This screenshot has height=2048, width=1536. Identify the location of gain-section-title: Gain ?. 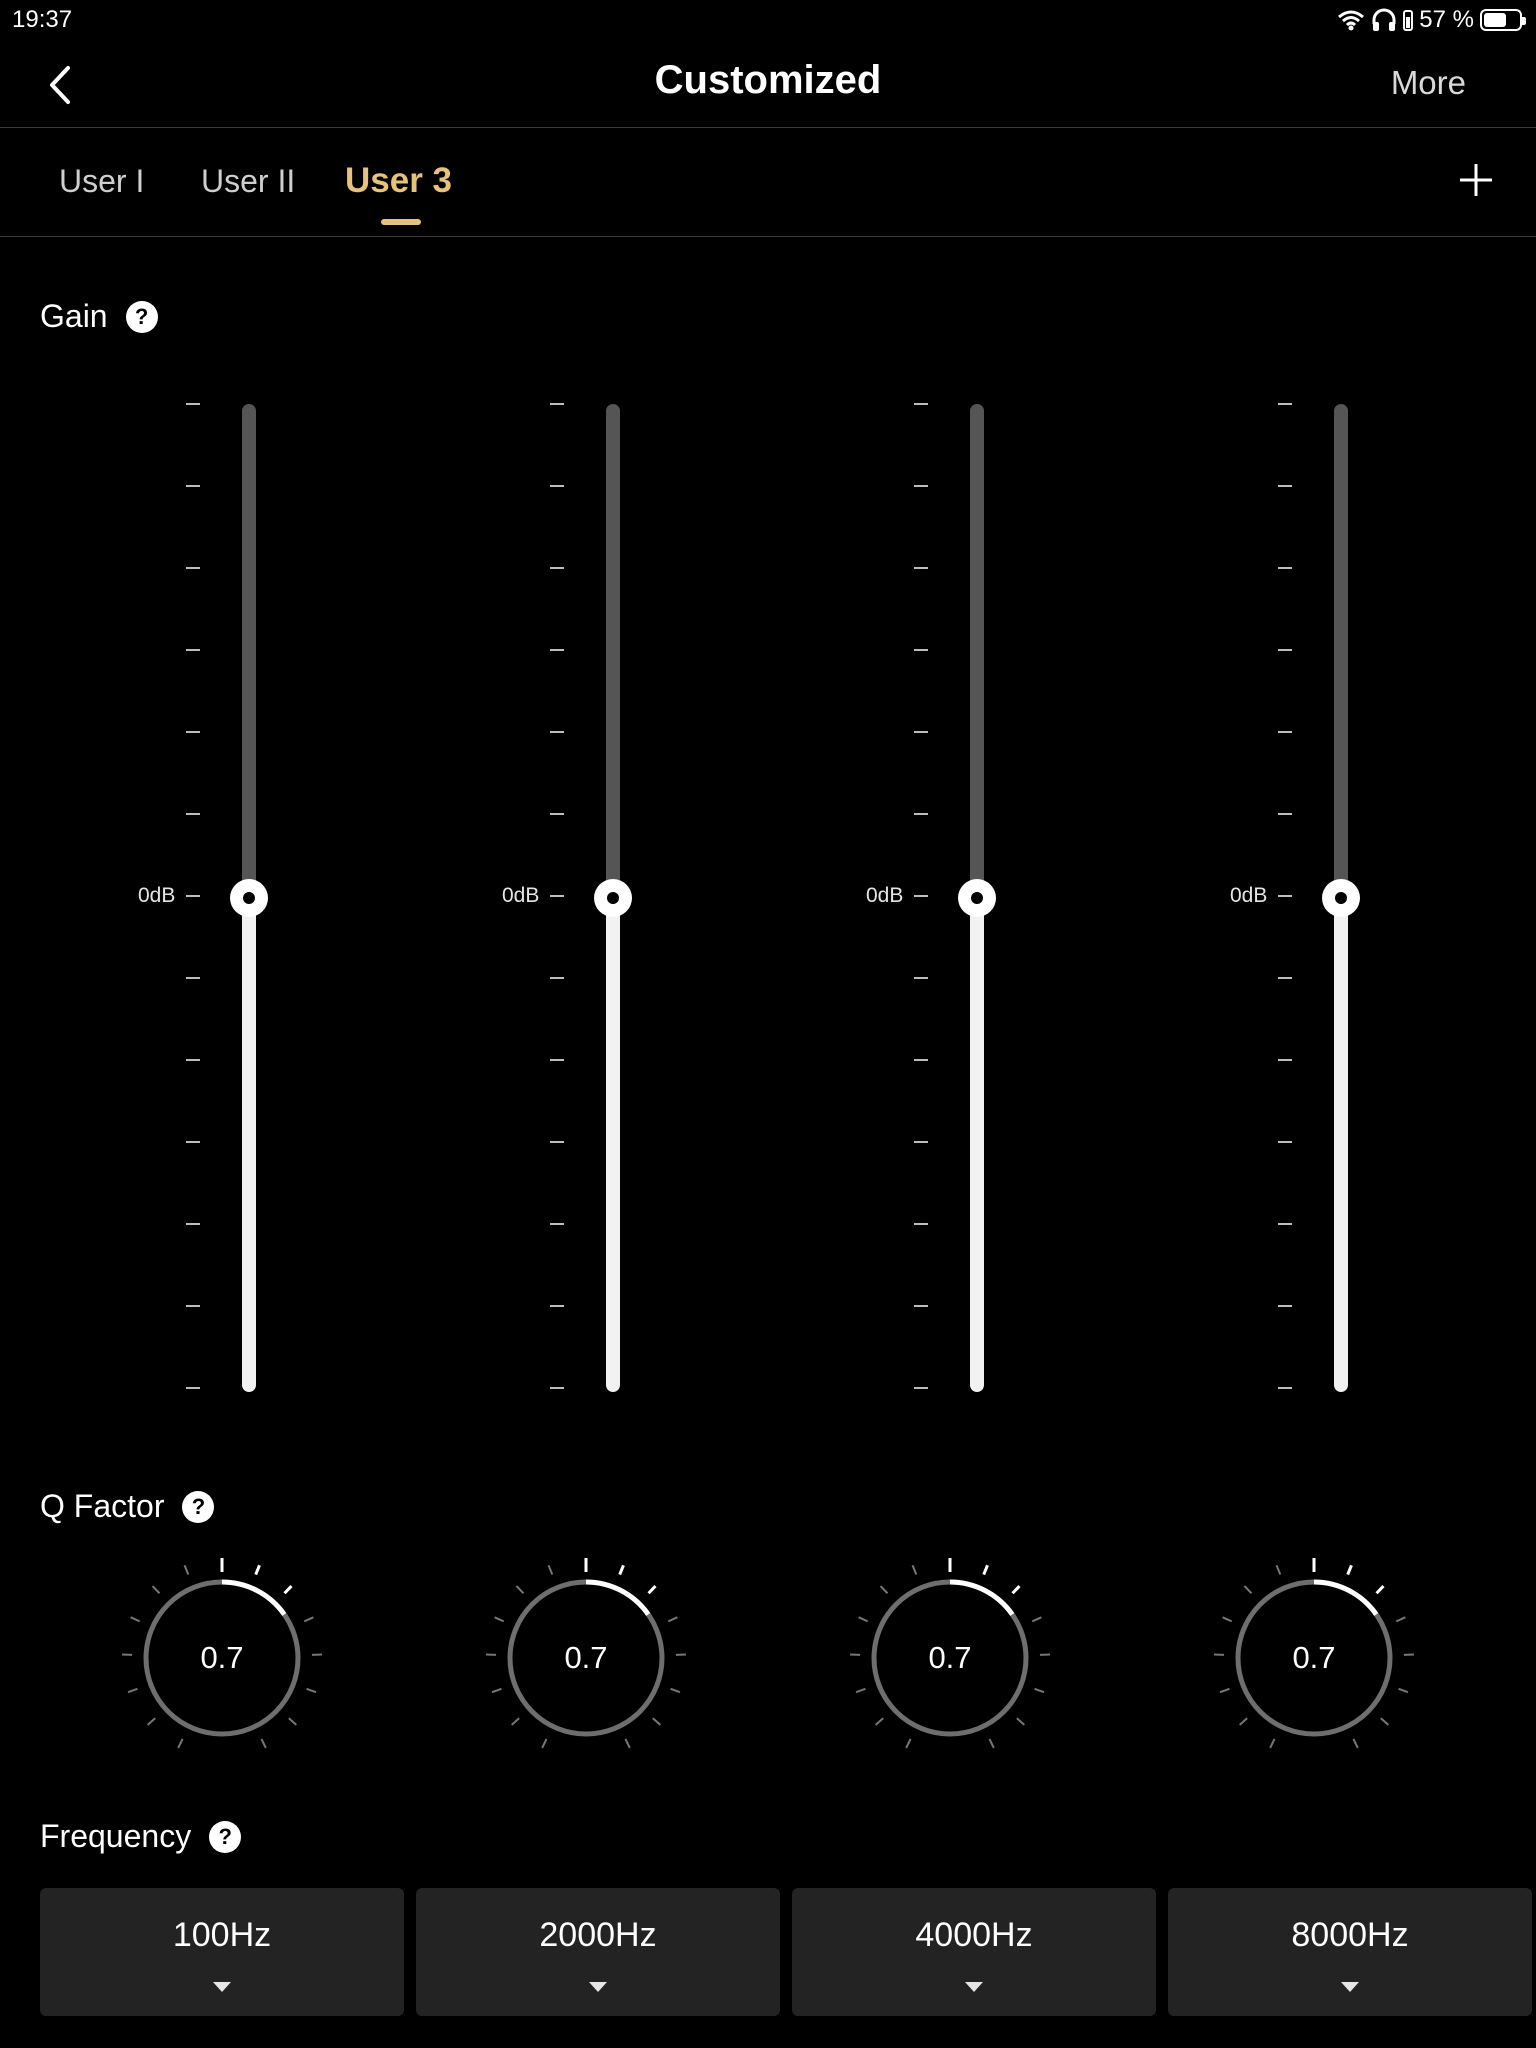
(99, 316).